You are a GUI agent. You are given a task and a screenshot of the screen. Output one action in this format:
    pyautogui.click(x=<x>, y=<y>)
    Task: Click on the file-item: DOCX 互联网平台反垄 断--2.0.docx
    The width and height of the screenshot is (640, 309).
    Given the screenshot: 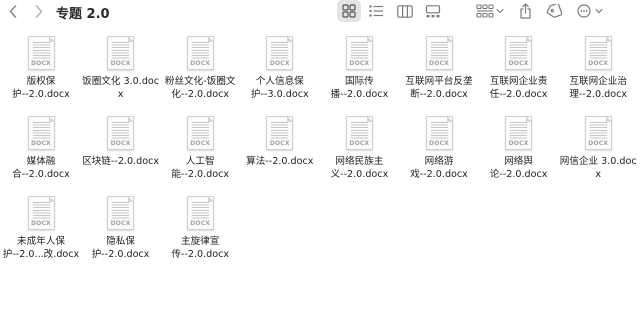 What is the action you would take?
    pyautogui.click(x=439, y=68)
    